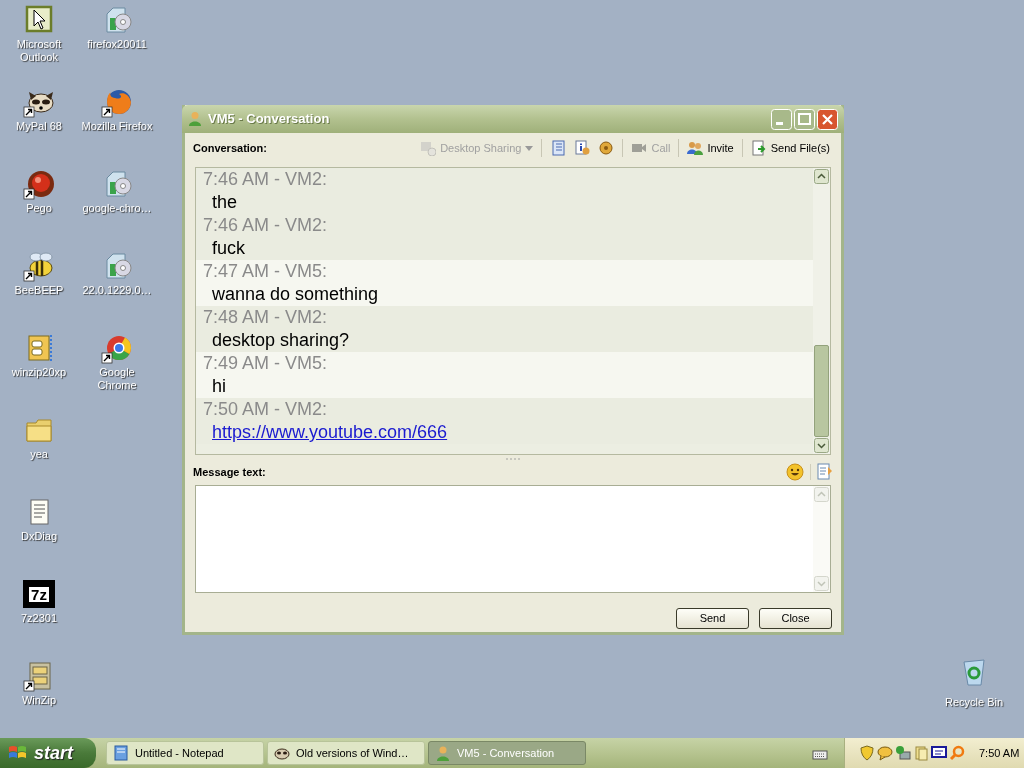 Image resolution: width=1024 pixels, height=768 pixels. Describe the element at coordinates (269, 119) in the screenshot. I see `window-title: VM5 - Conversation` at that location.